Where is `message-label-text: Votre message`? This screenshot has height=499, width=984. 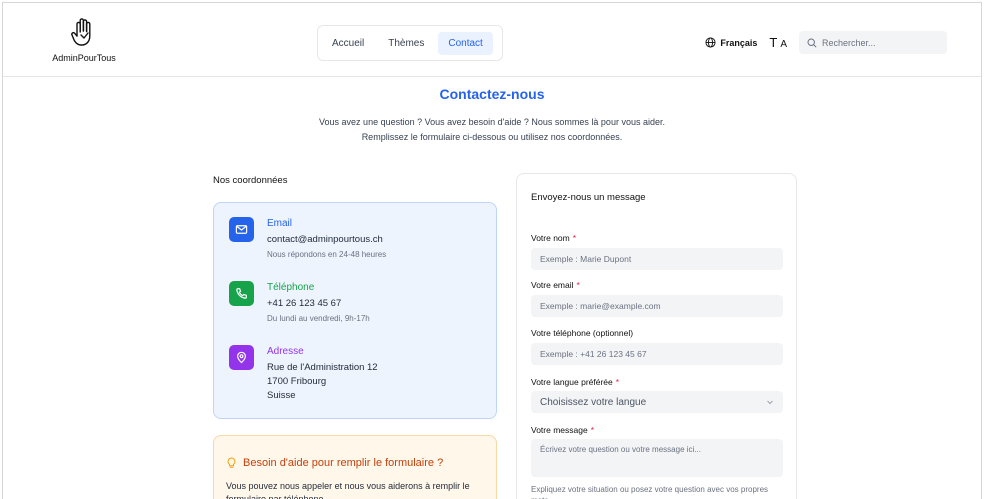 message-label-text: Votre message is located at coordinates (559, 430).